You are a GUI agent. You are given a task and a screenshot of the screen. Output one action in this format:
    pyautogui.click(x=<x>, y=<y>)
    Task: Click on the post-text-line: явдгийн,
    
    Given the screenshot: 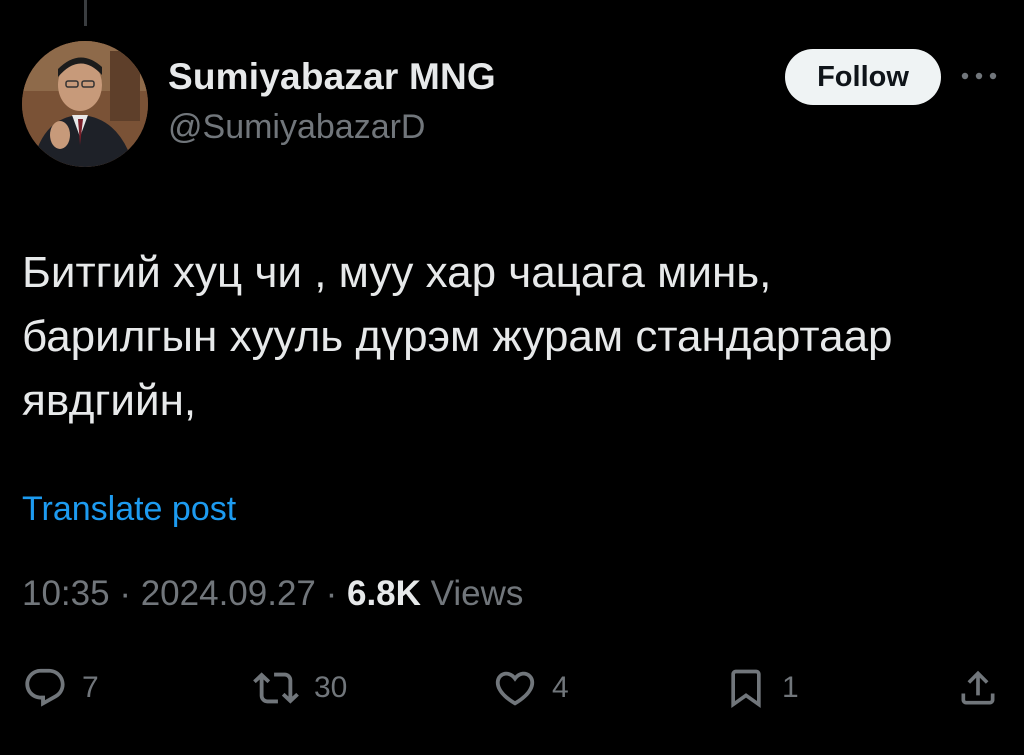 What is the action you would take?
    pyautogui.click(x=109, y=400)
    